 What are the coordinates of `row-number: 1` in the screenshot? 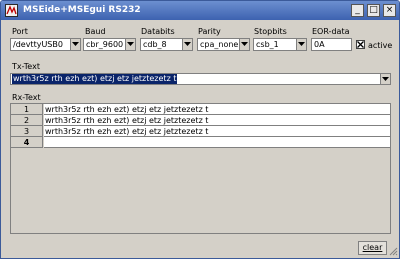 It's located at (27, 109).